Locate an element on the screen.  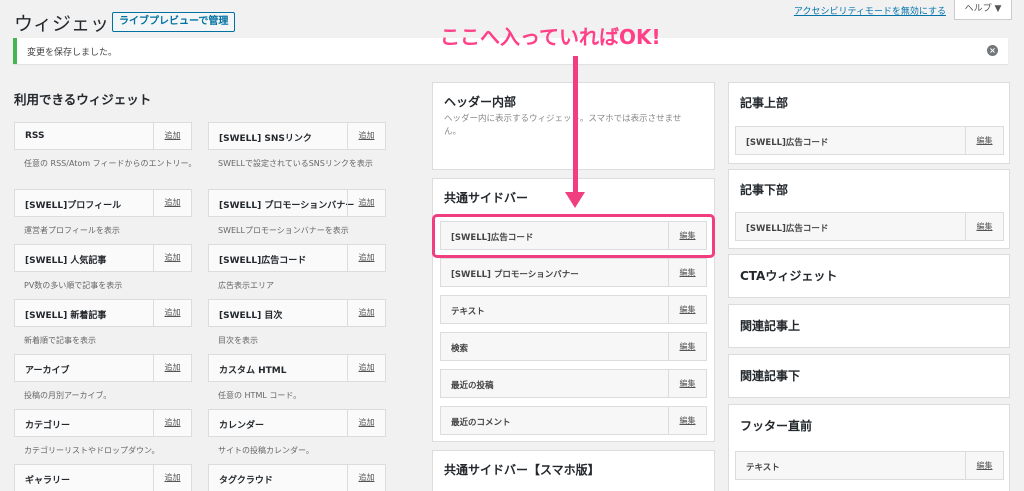
widget-profile: [SWELL]プロフィール 追加 is located at coordinates (103, 203).